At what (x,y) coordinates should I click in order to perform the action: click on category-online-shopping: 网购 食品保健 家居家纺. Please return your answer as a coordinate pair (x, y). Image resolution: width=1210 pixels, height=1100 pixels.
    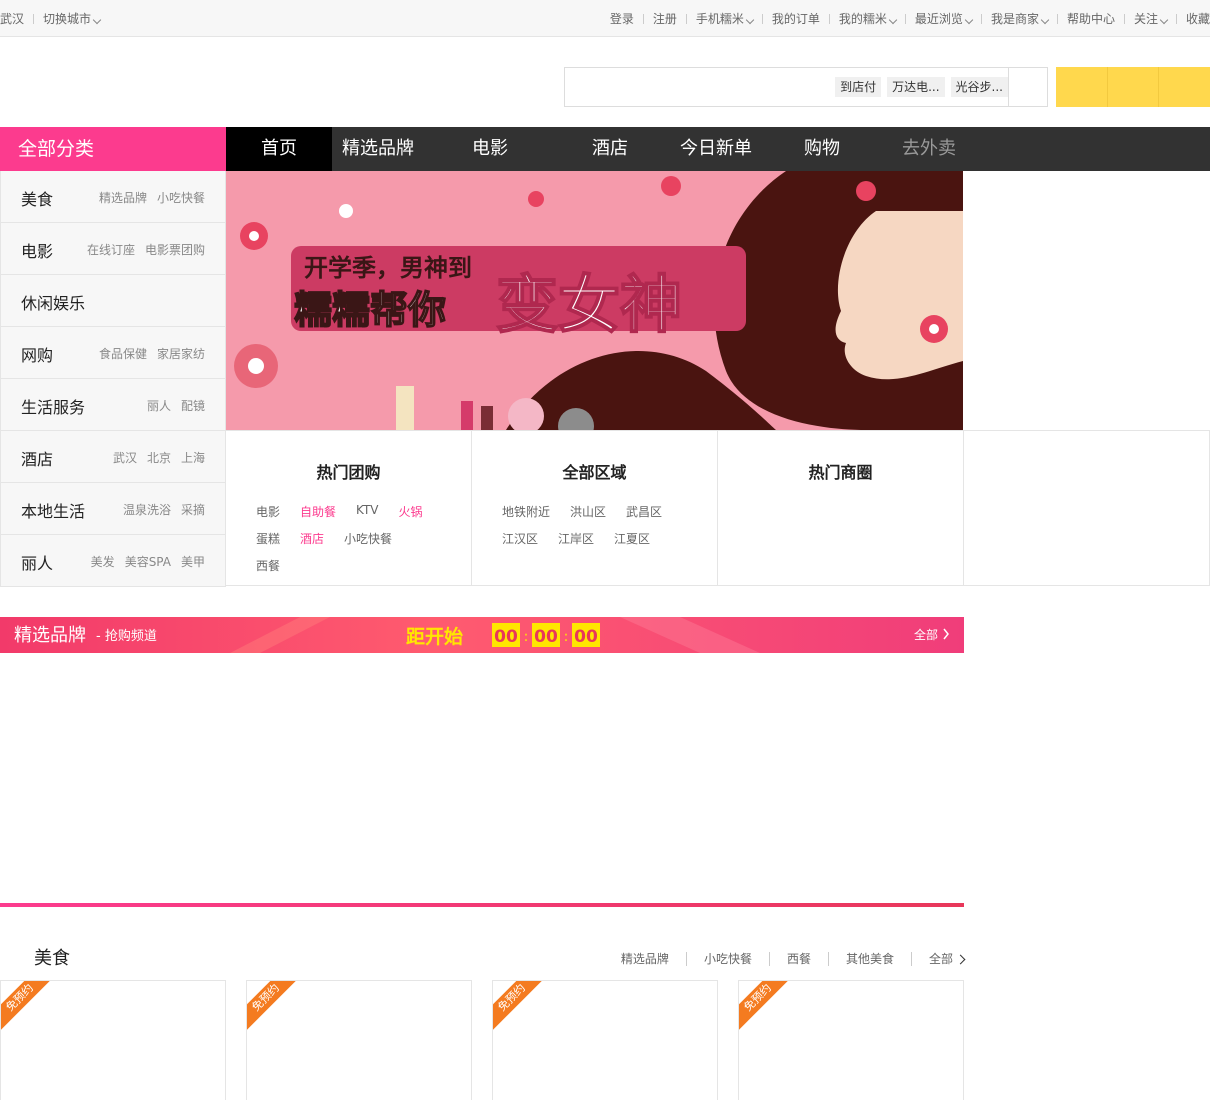
    Looking at the image, I should click on (113, 353).